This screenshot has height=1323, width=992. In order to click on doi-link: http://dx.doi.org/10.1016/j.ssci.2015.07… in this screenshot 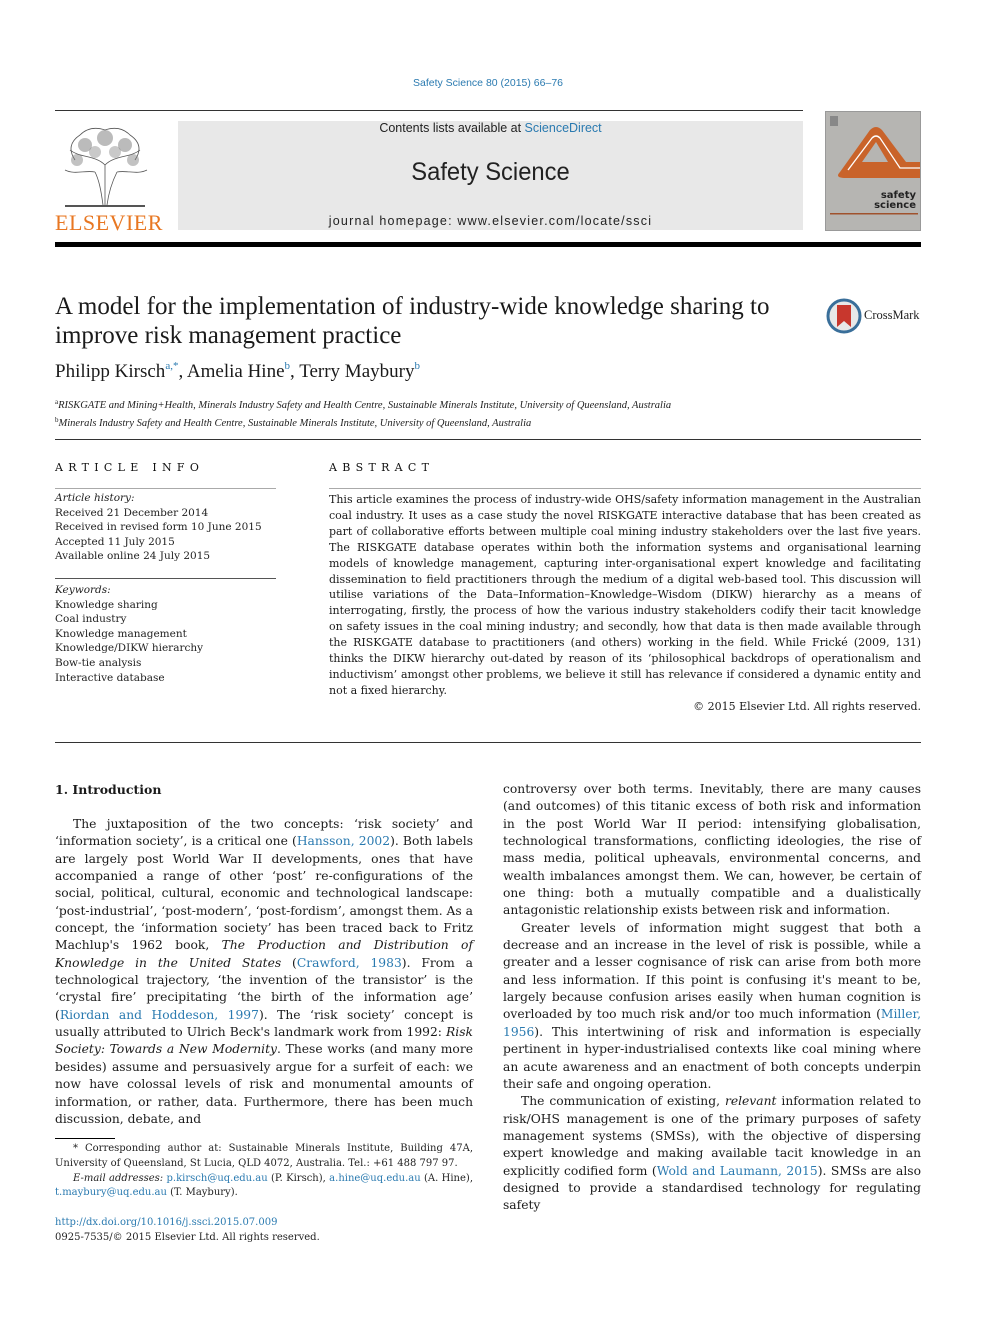, I will do `click(166, 1222)`.